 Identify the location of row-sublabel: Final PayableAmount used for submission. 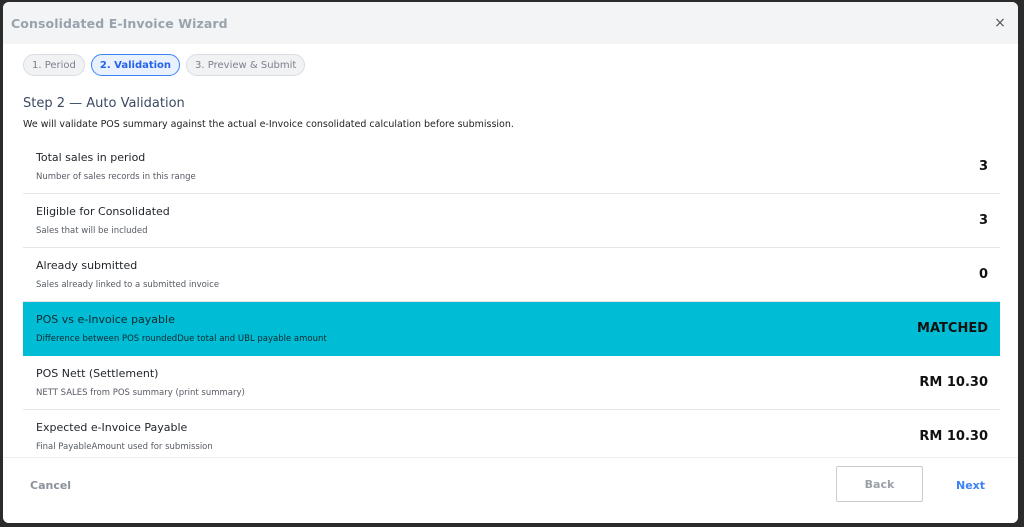
(124, 447).